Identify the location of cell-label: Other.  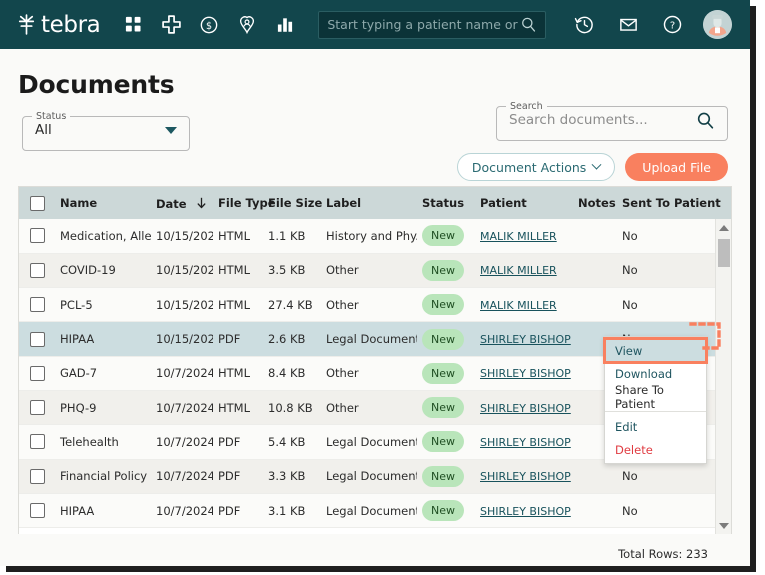
(369, 408).